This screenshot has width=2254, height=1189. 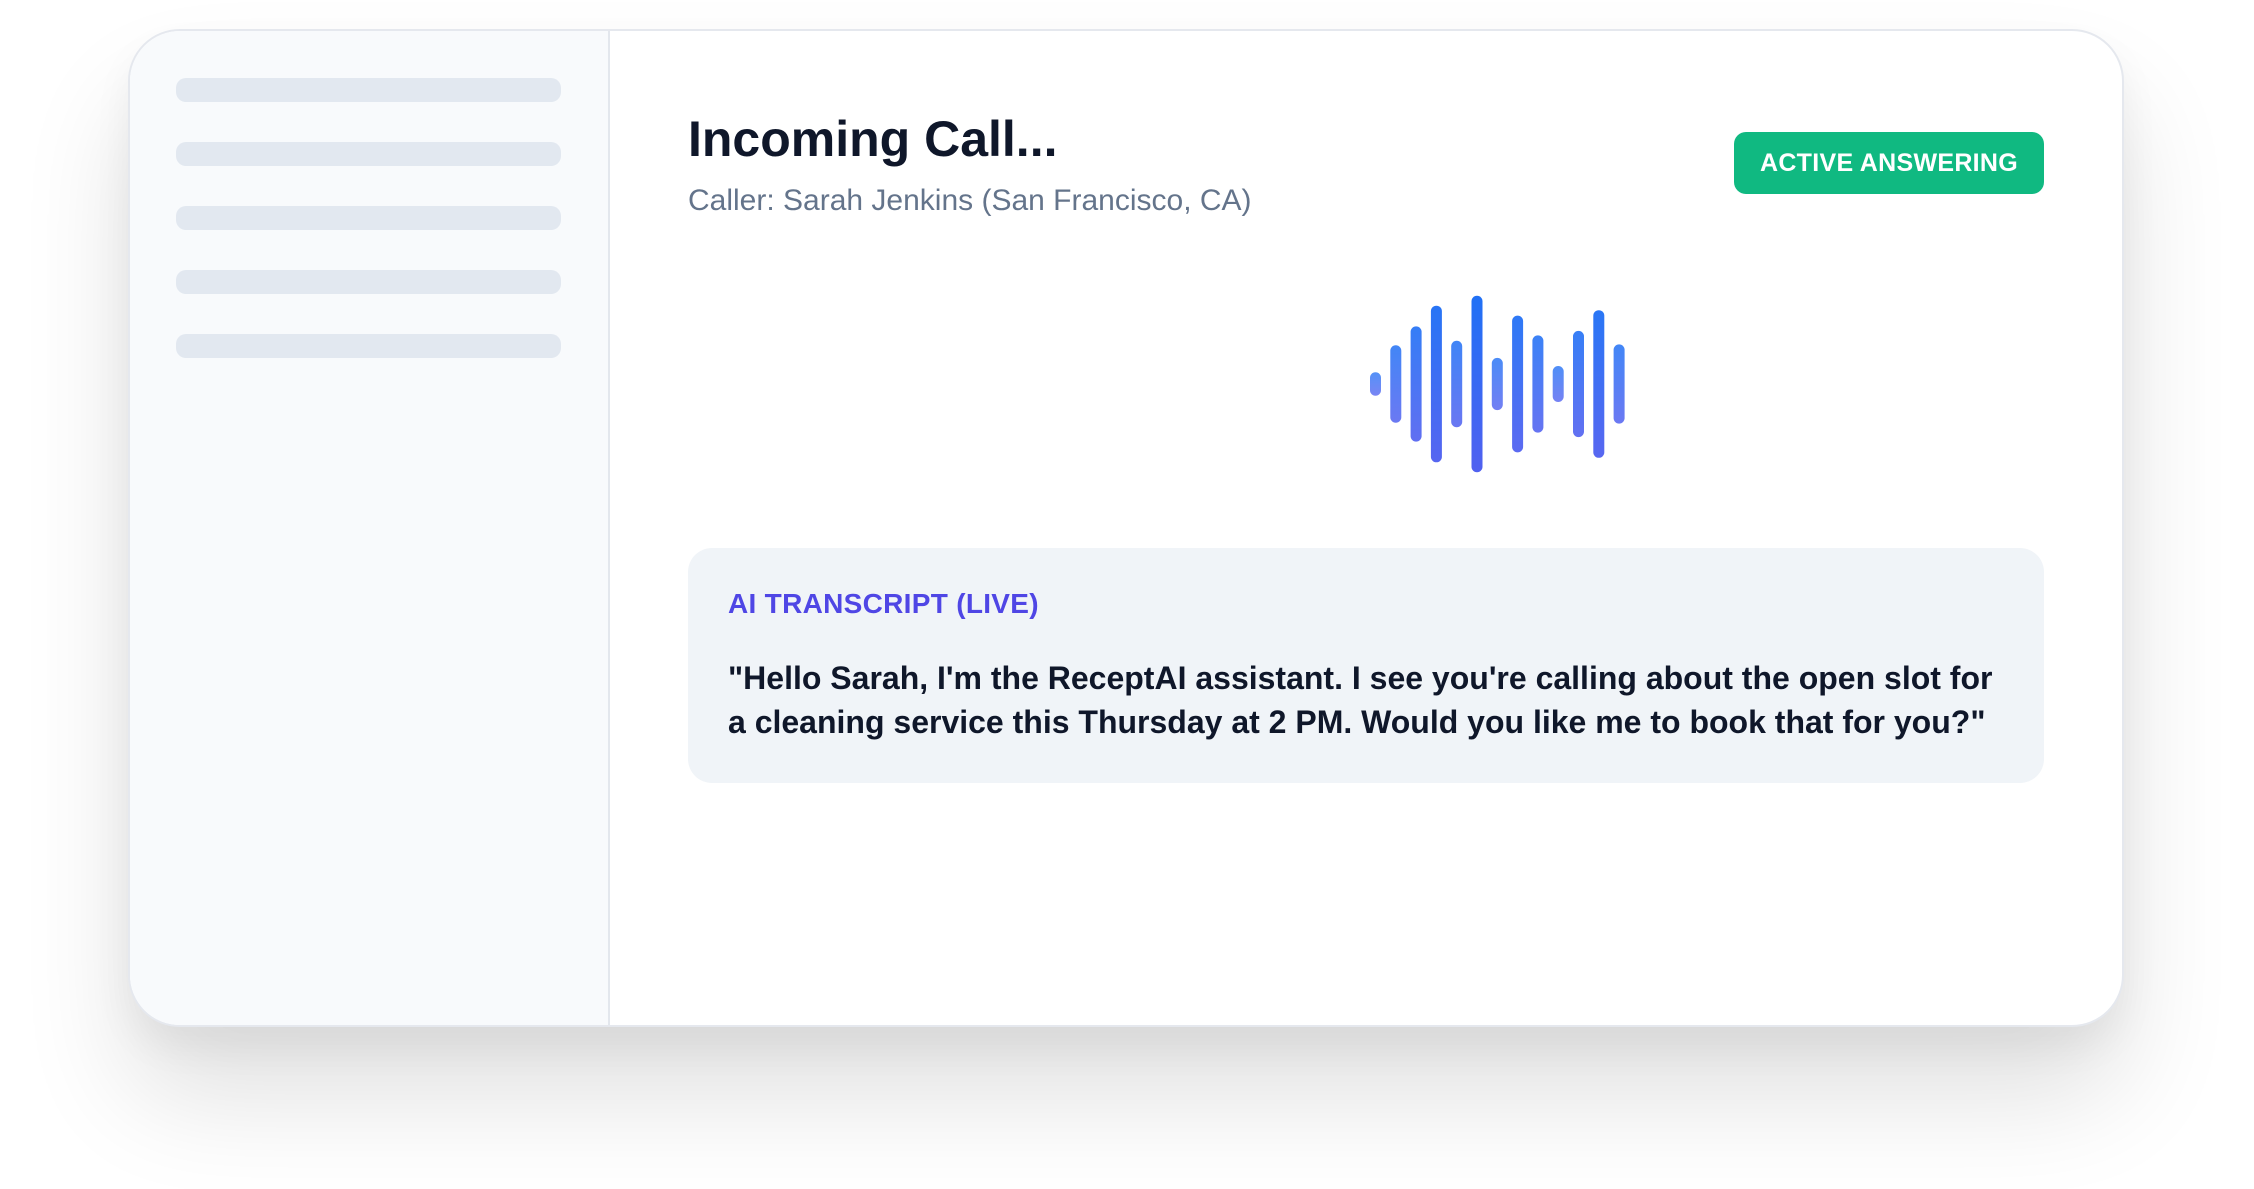 What do you see at coordinates (1889, 163) in the screenshot?
I see `status-badge: ACTIVE ANSWERING` at bounding box center [1889, 163].